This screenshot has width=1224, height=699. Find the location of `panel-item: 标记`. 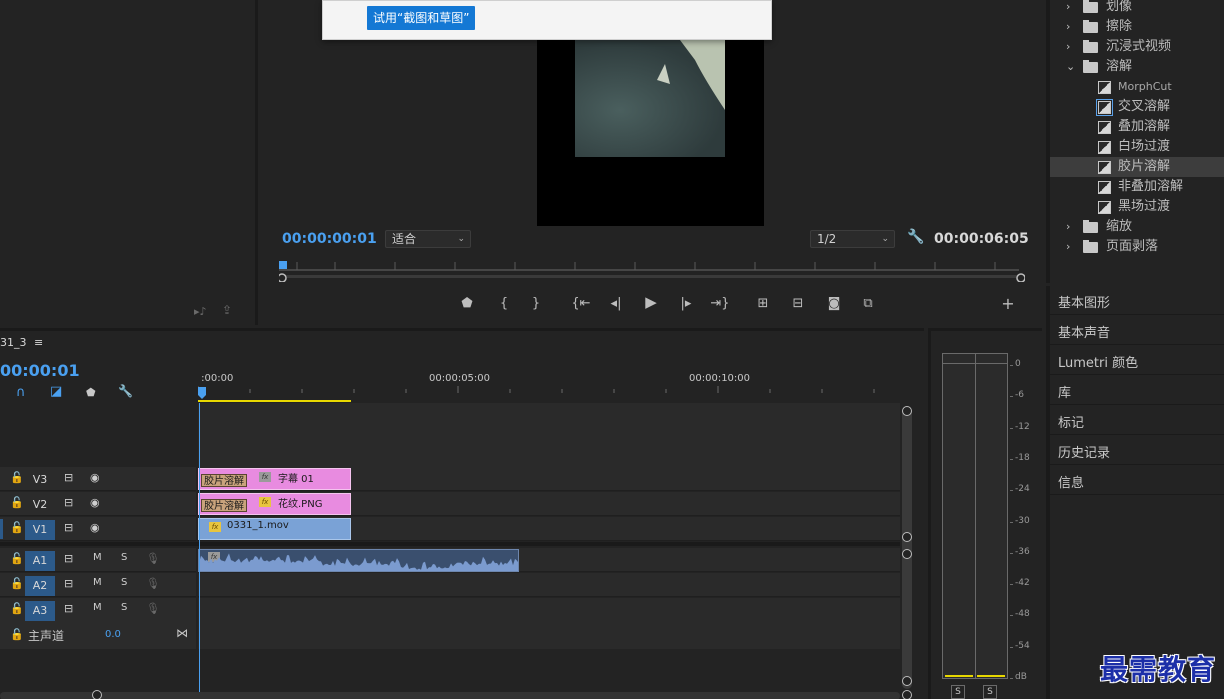

panel-item: 标记 is located at coordinates (1071, 421).